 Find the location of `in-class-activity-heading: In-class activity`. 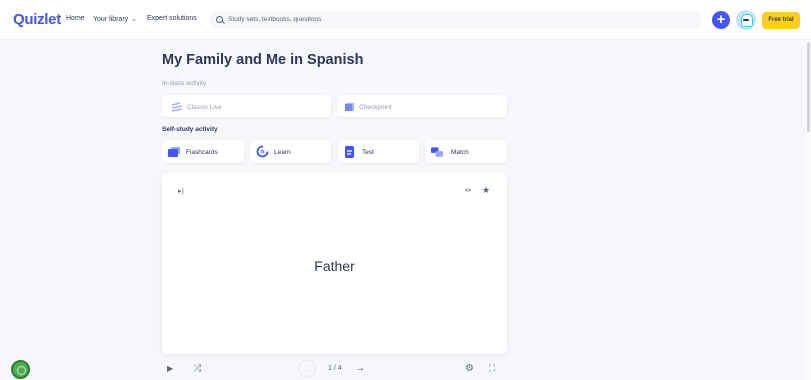

in-class-activity-heading: In-class activity is located at coordinates (184, 83).